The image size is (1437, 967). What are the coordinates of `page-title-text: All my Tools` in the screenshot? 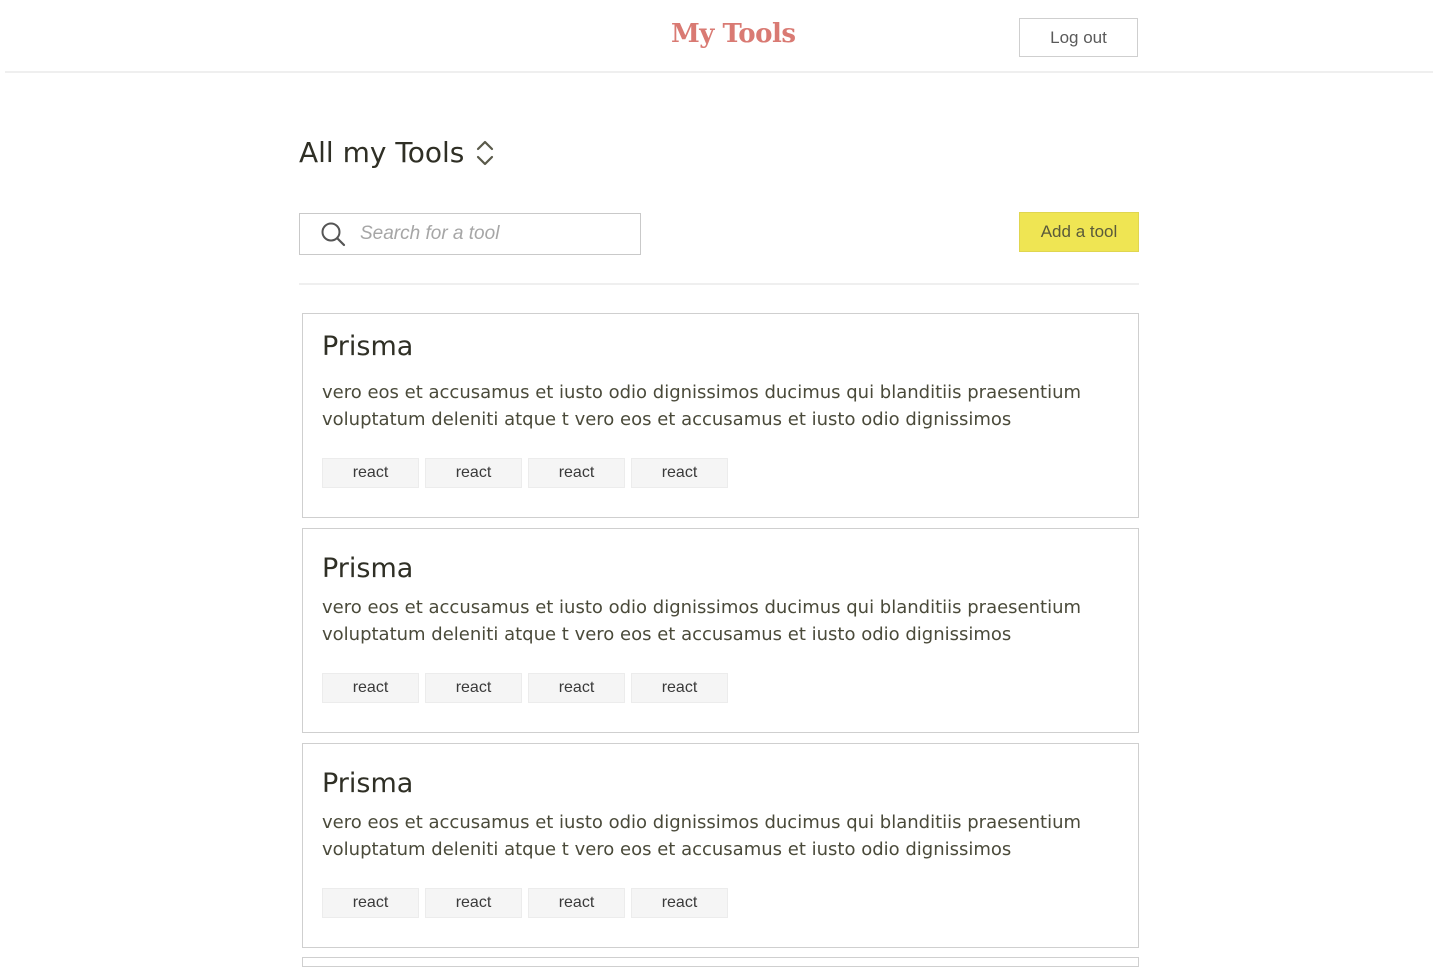 It's located at (382, 152).